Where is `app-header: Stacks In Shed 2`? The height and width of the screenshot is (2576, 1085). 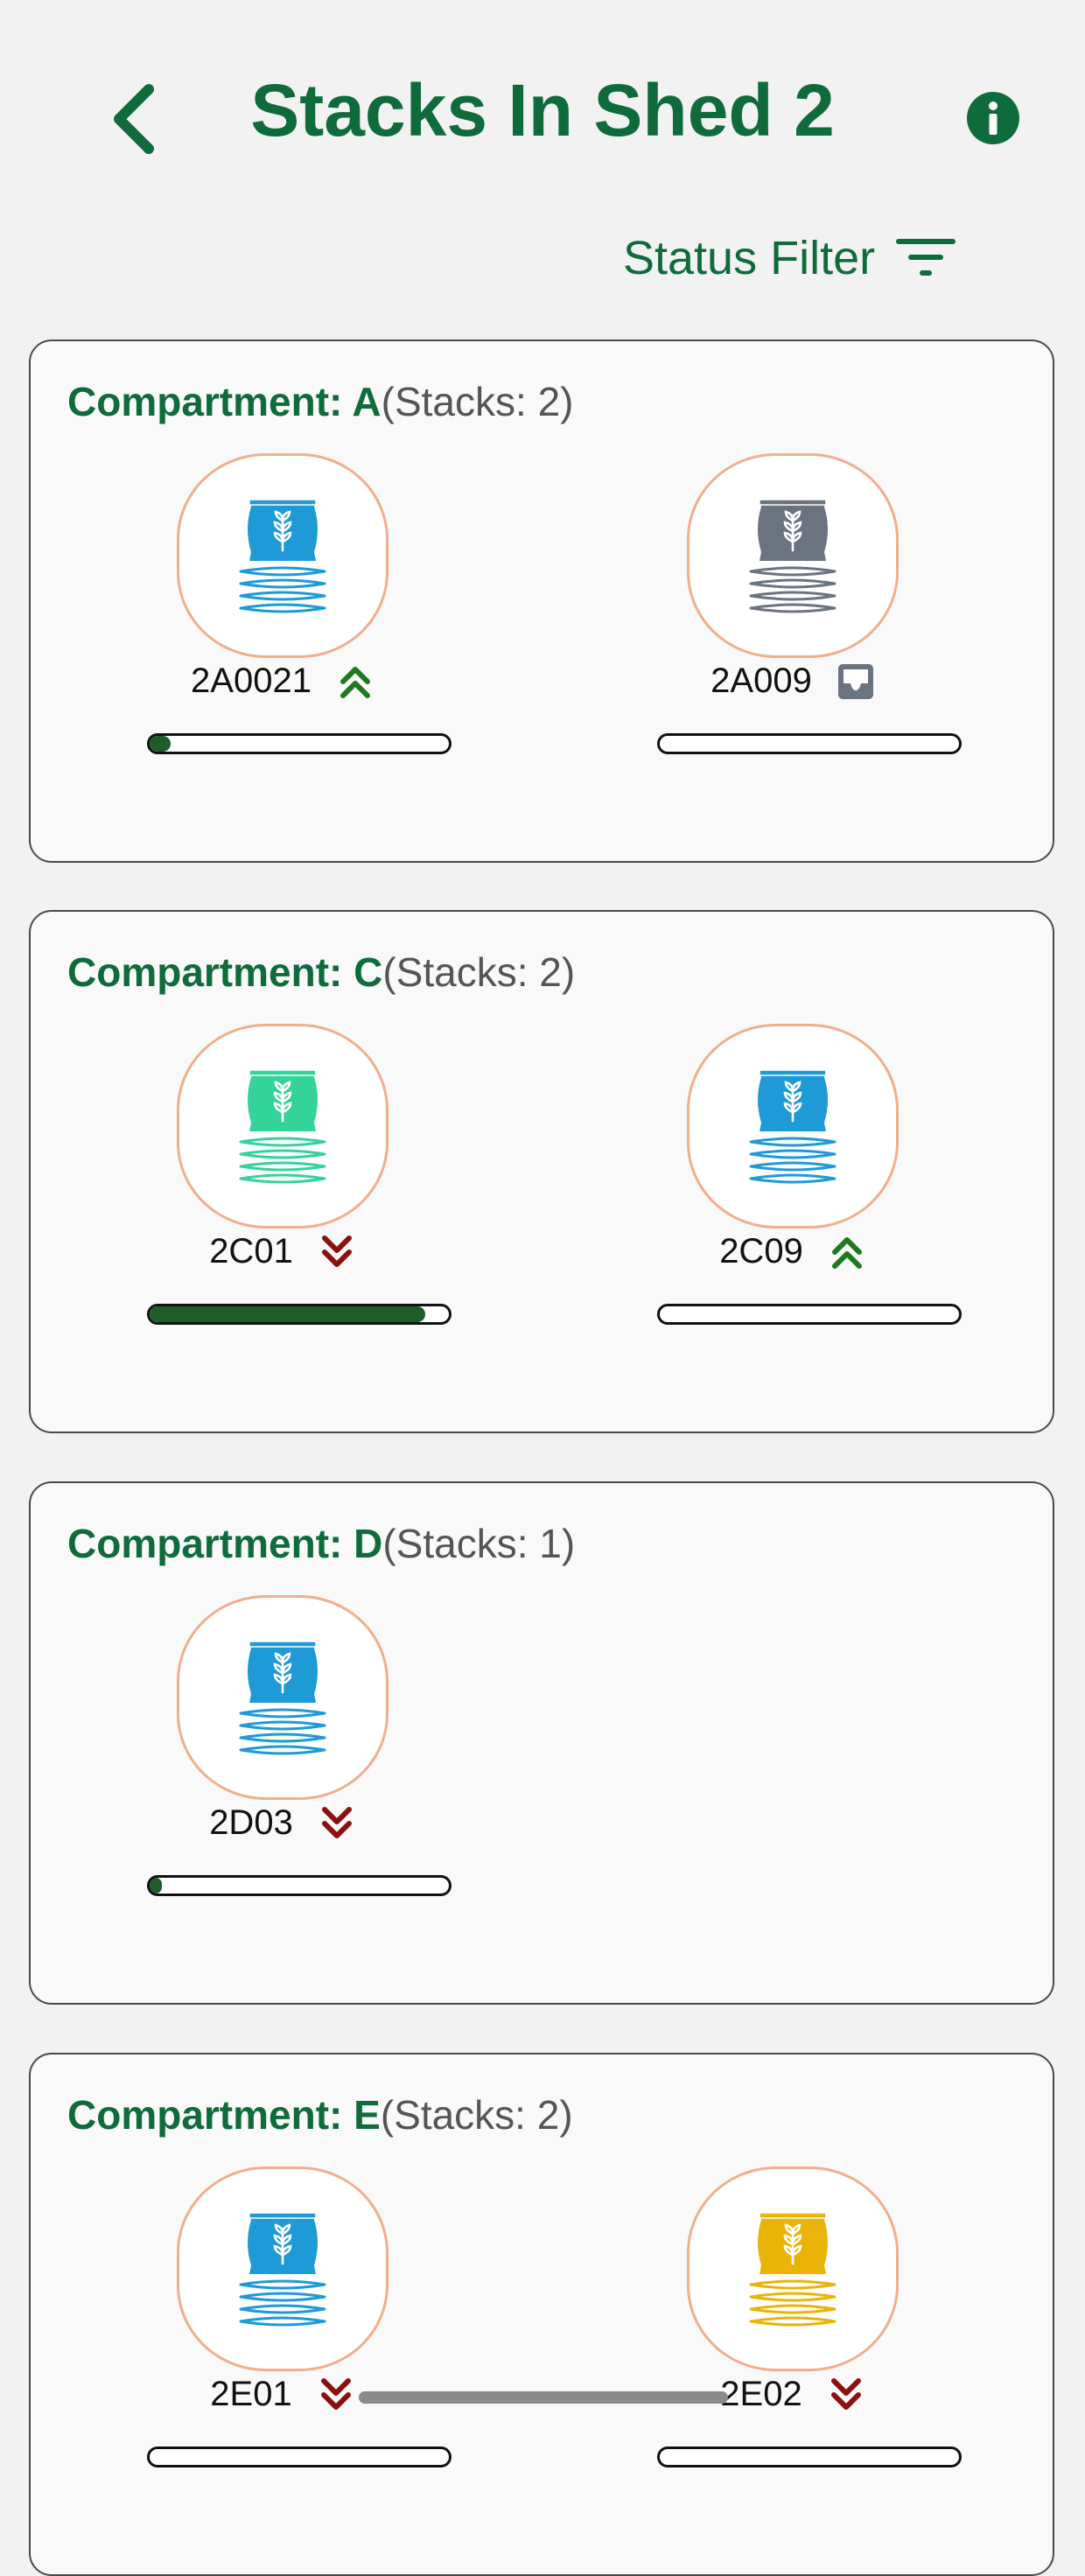
app-header: Stacks In Shed 2 is located at coordinates (542, 114).